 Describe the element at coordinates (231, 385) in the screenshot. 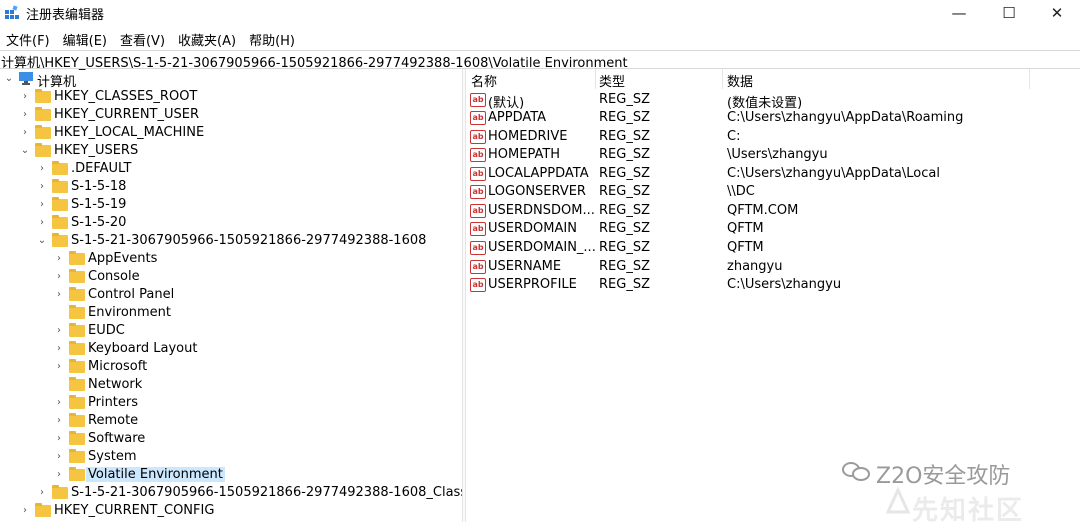

I see `tree-node-network: Network` at that location.